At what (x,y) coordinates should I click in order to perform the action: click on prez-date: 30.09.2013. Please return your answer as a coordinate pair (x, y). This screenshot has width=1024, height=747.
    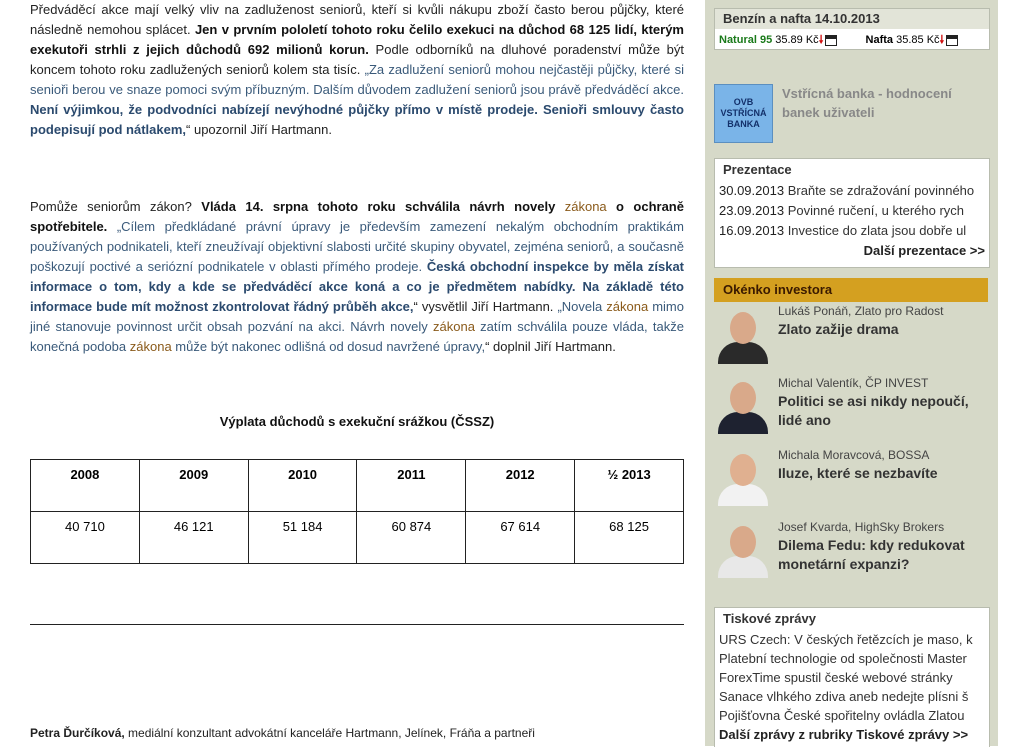
    Looking at the image, I should click on (752, 190).